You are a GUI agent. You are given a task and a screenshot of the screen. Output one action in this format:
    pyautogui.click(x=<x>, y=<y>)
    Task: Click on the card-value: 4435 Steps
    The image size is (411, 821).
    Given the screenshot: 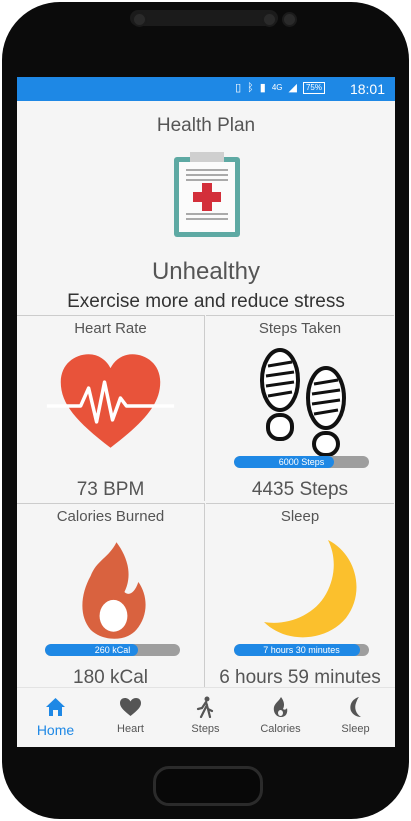 What is the action you would take?
    pyautogui.click(x=300, y=489)
    